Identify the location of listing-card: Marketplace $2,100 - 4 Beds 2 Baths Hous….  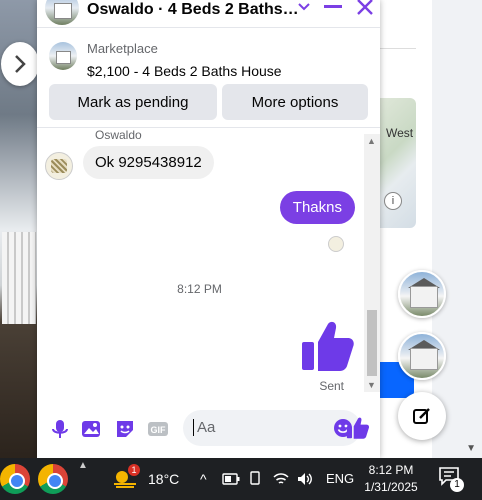
(208, 78).